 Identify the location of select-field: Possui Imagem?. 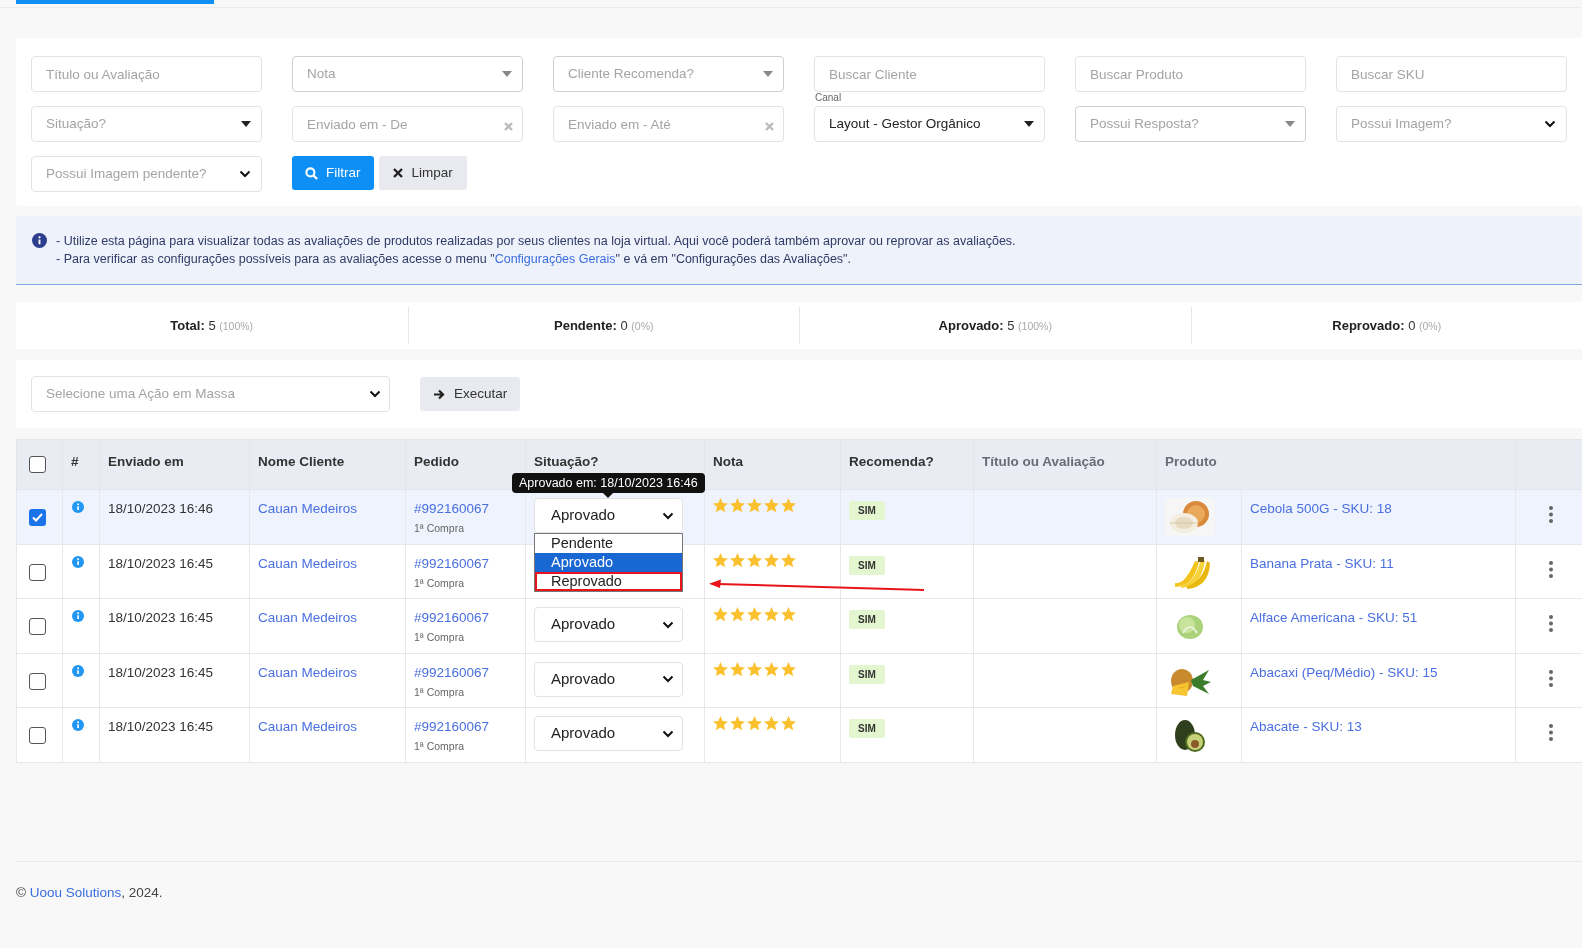
(1451, 124).